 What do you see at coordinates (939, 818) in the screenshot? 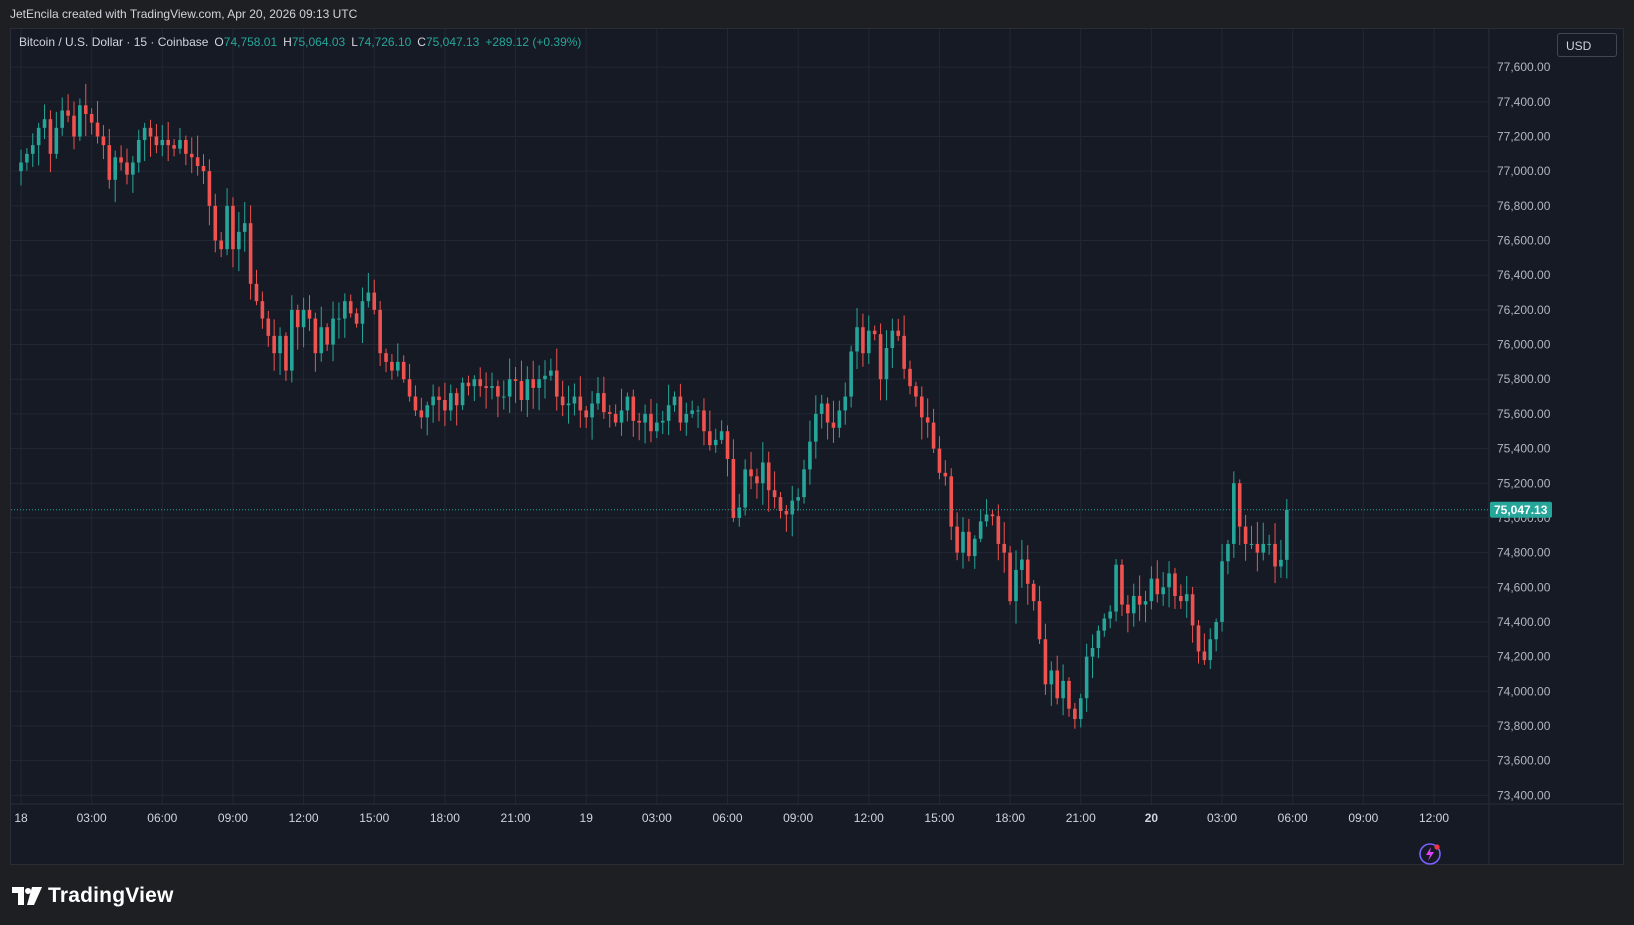
I see `x-tick-label: 15:00` at bounding box center [939, 818].